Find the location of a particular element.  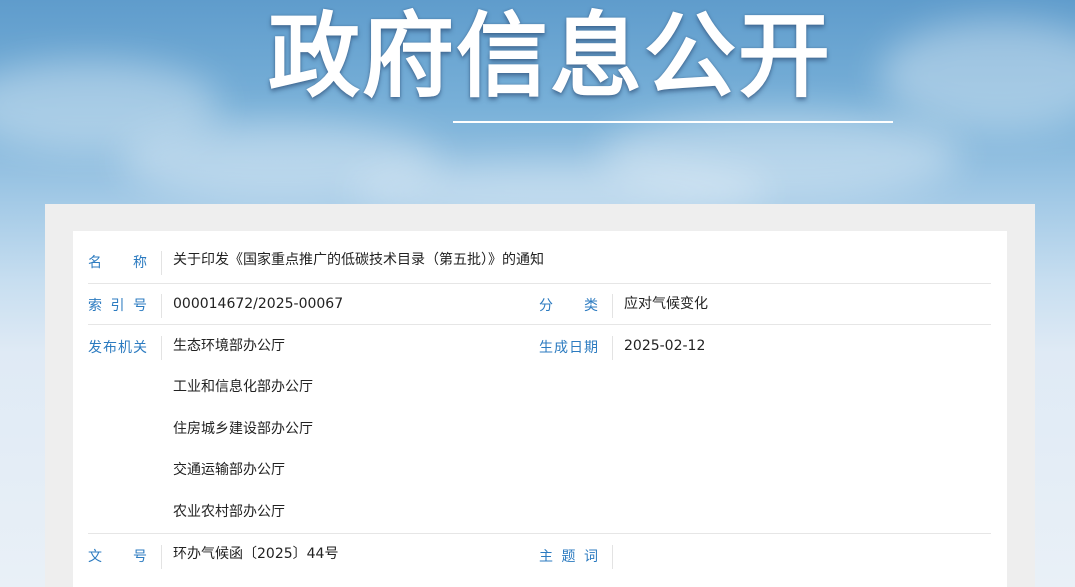

index-value: 000014672/2025-00067 is located at coordinates (258, 304).